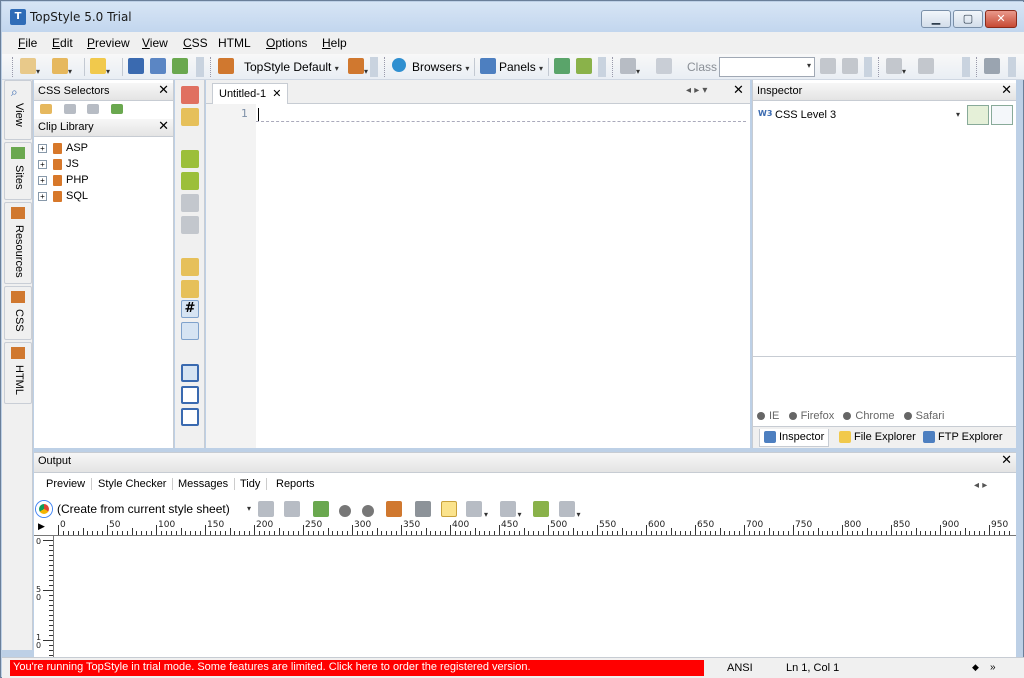  What do you see at coordinates (190, 373) in the screenshot?
I see `single-view-icon` at bounding box center [190, 373].